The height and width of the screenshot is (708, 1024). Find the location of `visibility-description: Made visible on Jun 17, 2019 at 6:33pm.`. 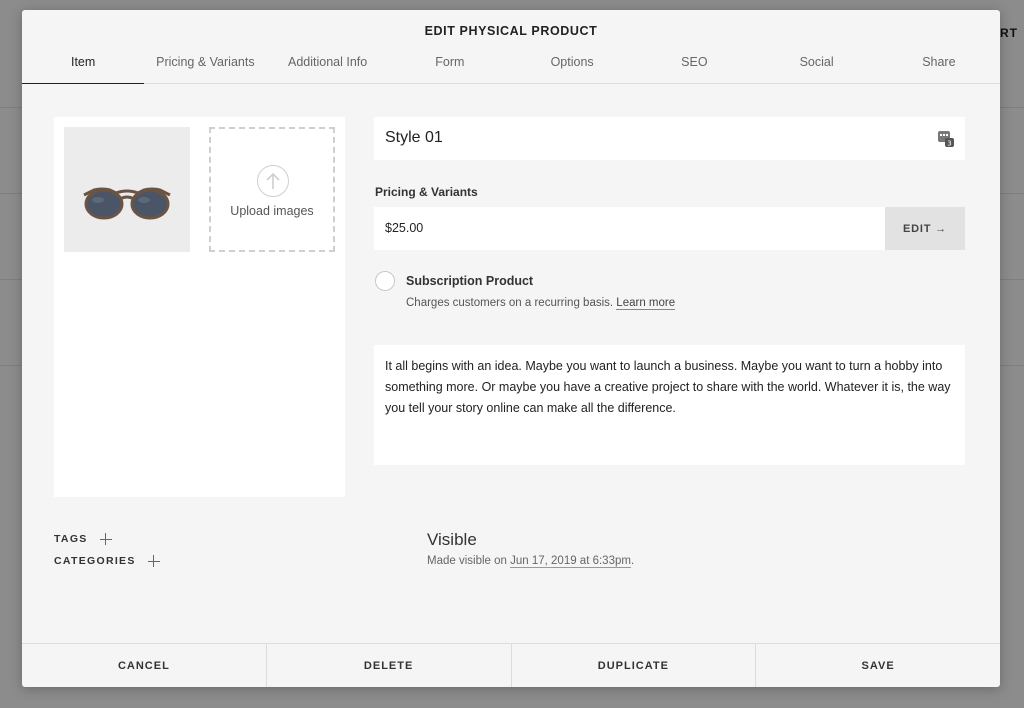

visibility-description: Made visible on Jun 17, 2019 at 6:33pm. is located at coordinates (531, 561).